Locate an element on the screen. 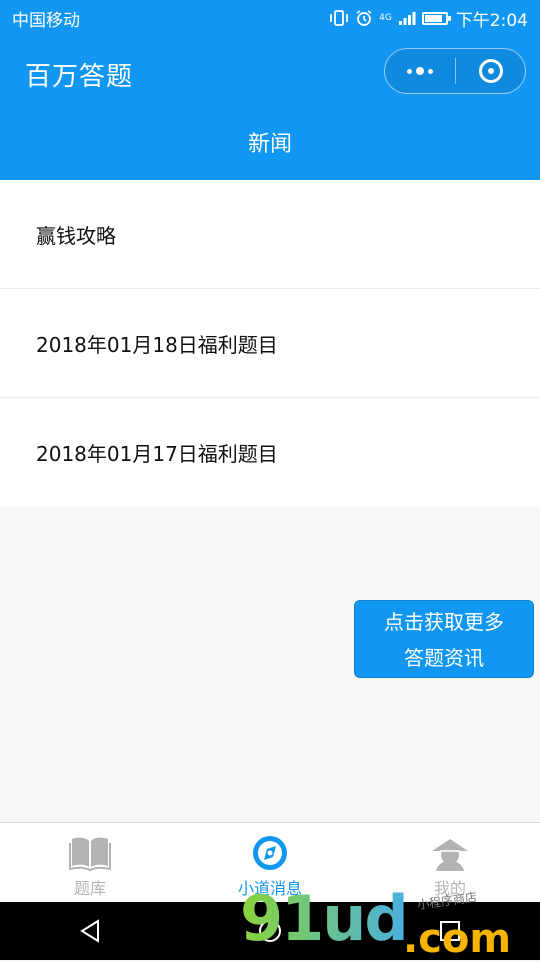 This screenshot has width=540, height=962. status-bar: 中国移动 4G 下午2:04 is located at coordinates (270, 18).